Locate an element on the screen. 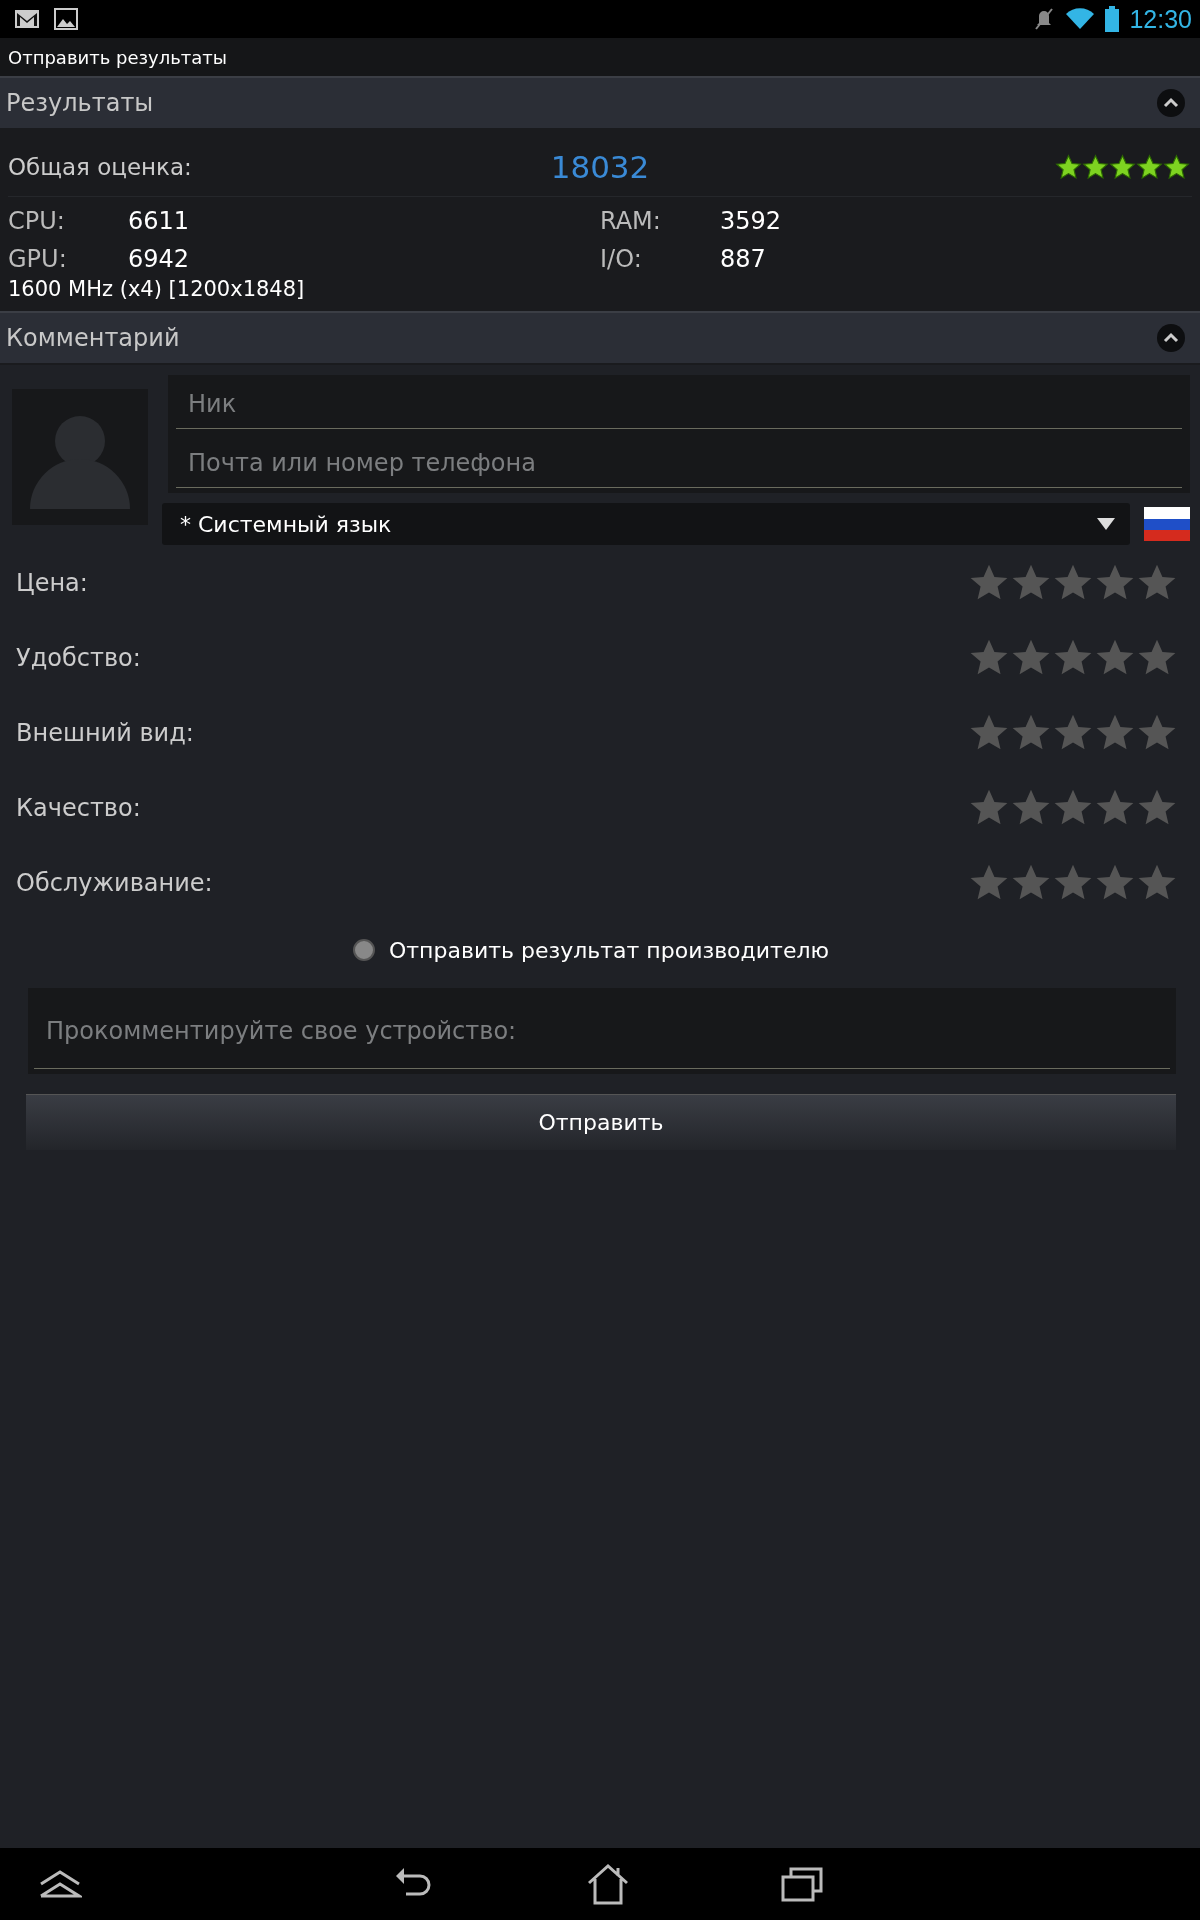 Image resolution: width=1200 pixels, height=1920 pixels. section-header: Комментарий is located at coordinates (600, 339).